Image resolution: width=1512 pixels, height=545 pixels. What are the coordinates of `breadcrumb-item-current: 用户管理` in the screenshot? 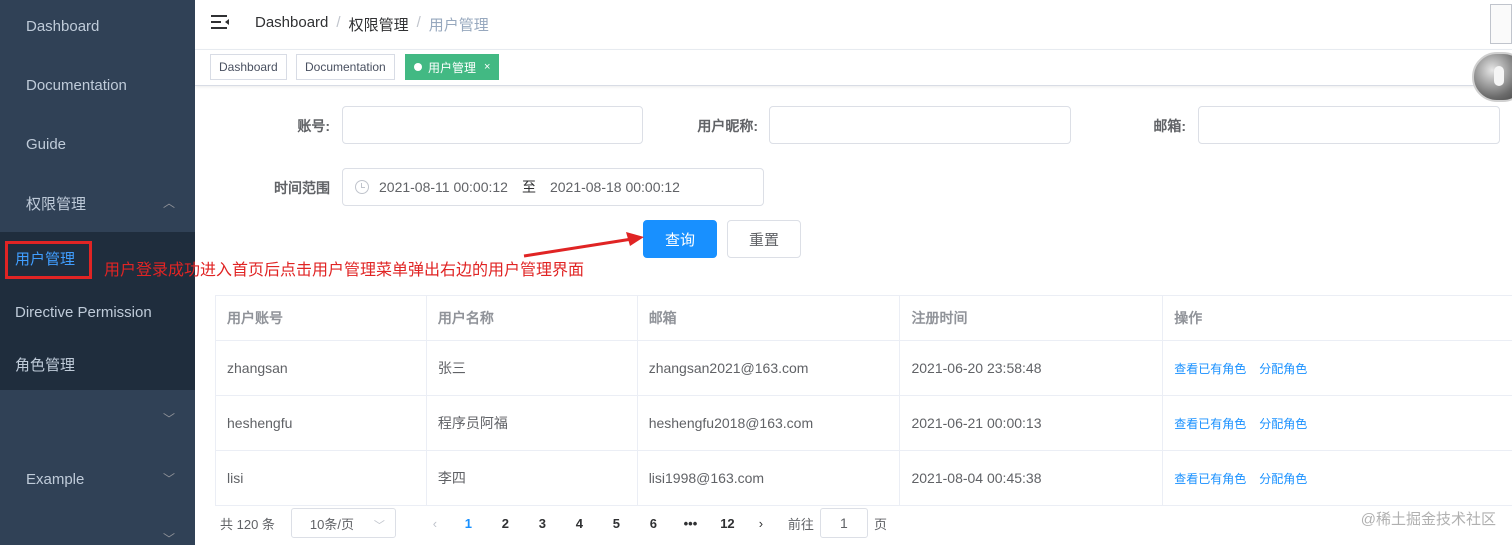 It's located at (458, 25).